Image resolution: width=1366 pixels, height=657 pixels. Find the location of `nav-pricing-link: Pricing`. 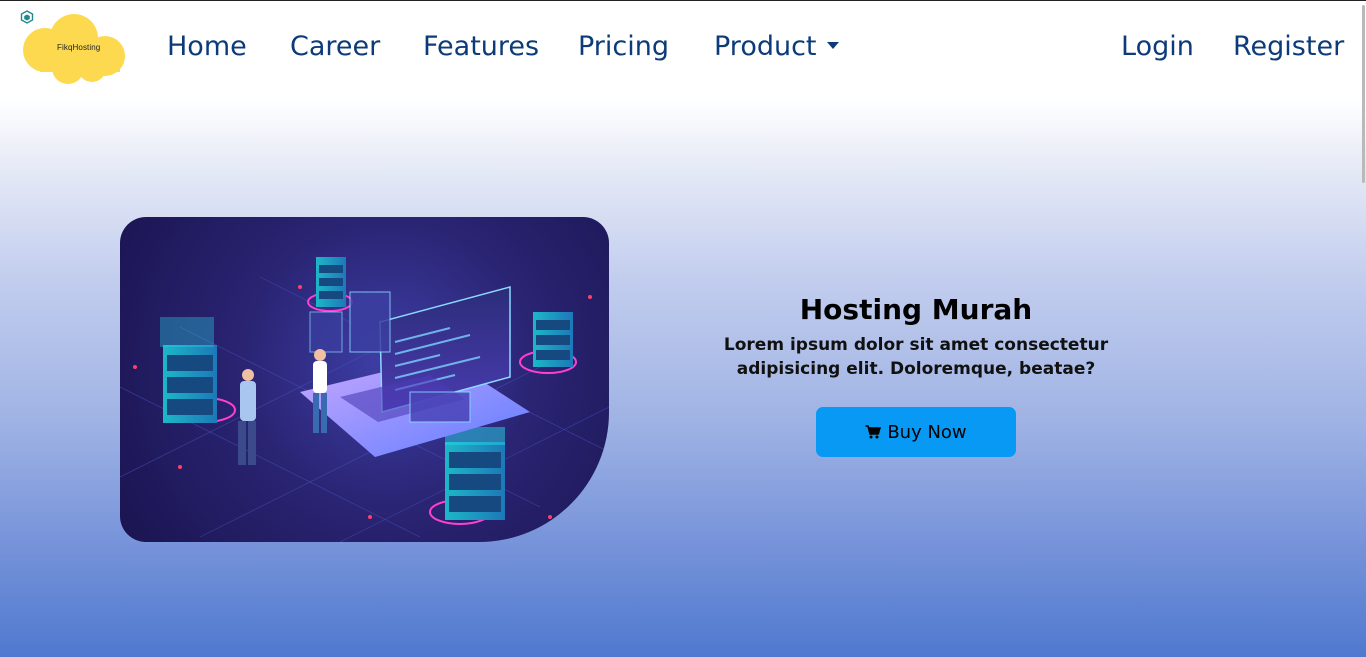

nav-pricing-link: Pricing is located at coordinates (623, 46).